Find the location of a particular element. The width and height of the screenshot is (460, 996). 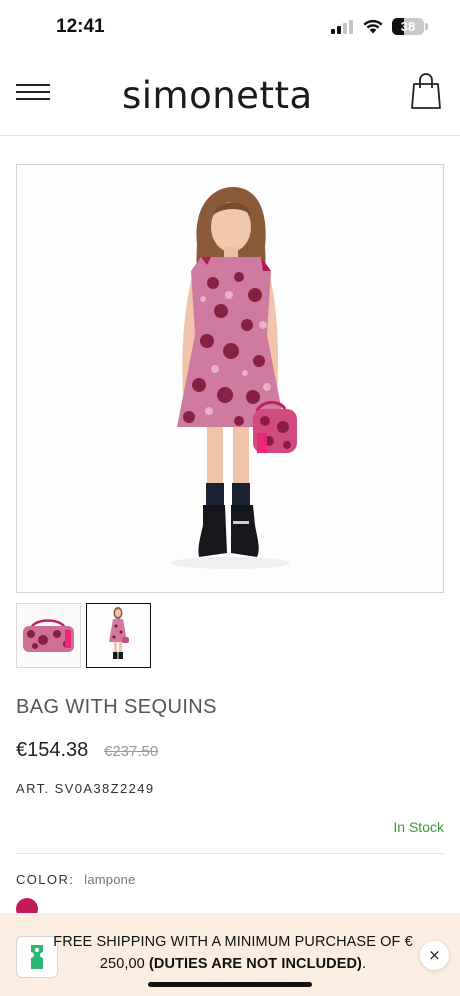

home-indicator is located at coordinates (230, 984).